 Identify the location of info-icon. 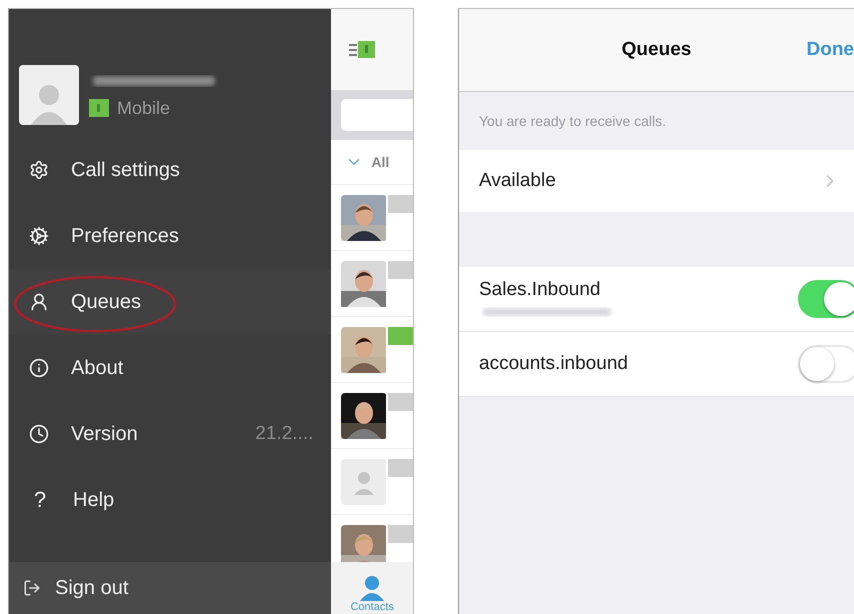
(39, 368).